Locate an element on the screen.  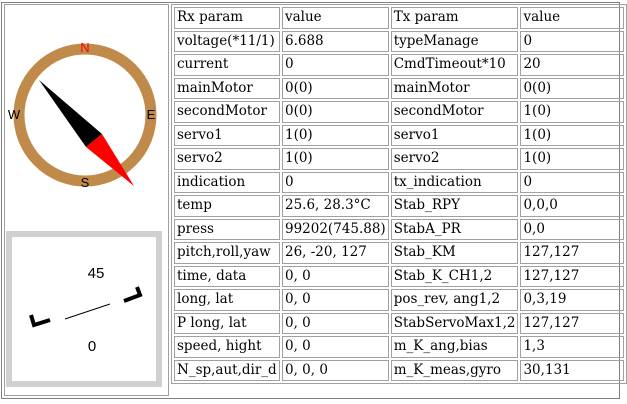
tx-param-cell: Stab_K_CH1,2 is located at coordinates (454, 276).